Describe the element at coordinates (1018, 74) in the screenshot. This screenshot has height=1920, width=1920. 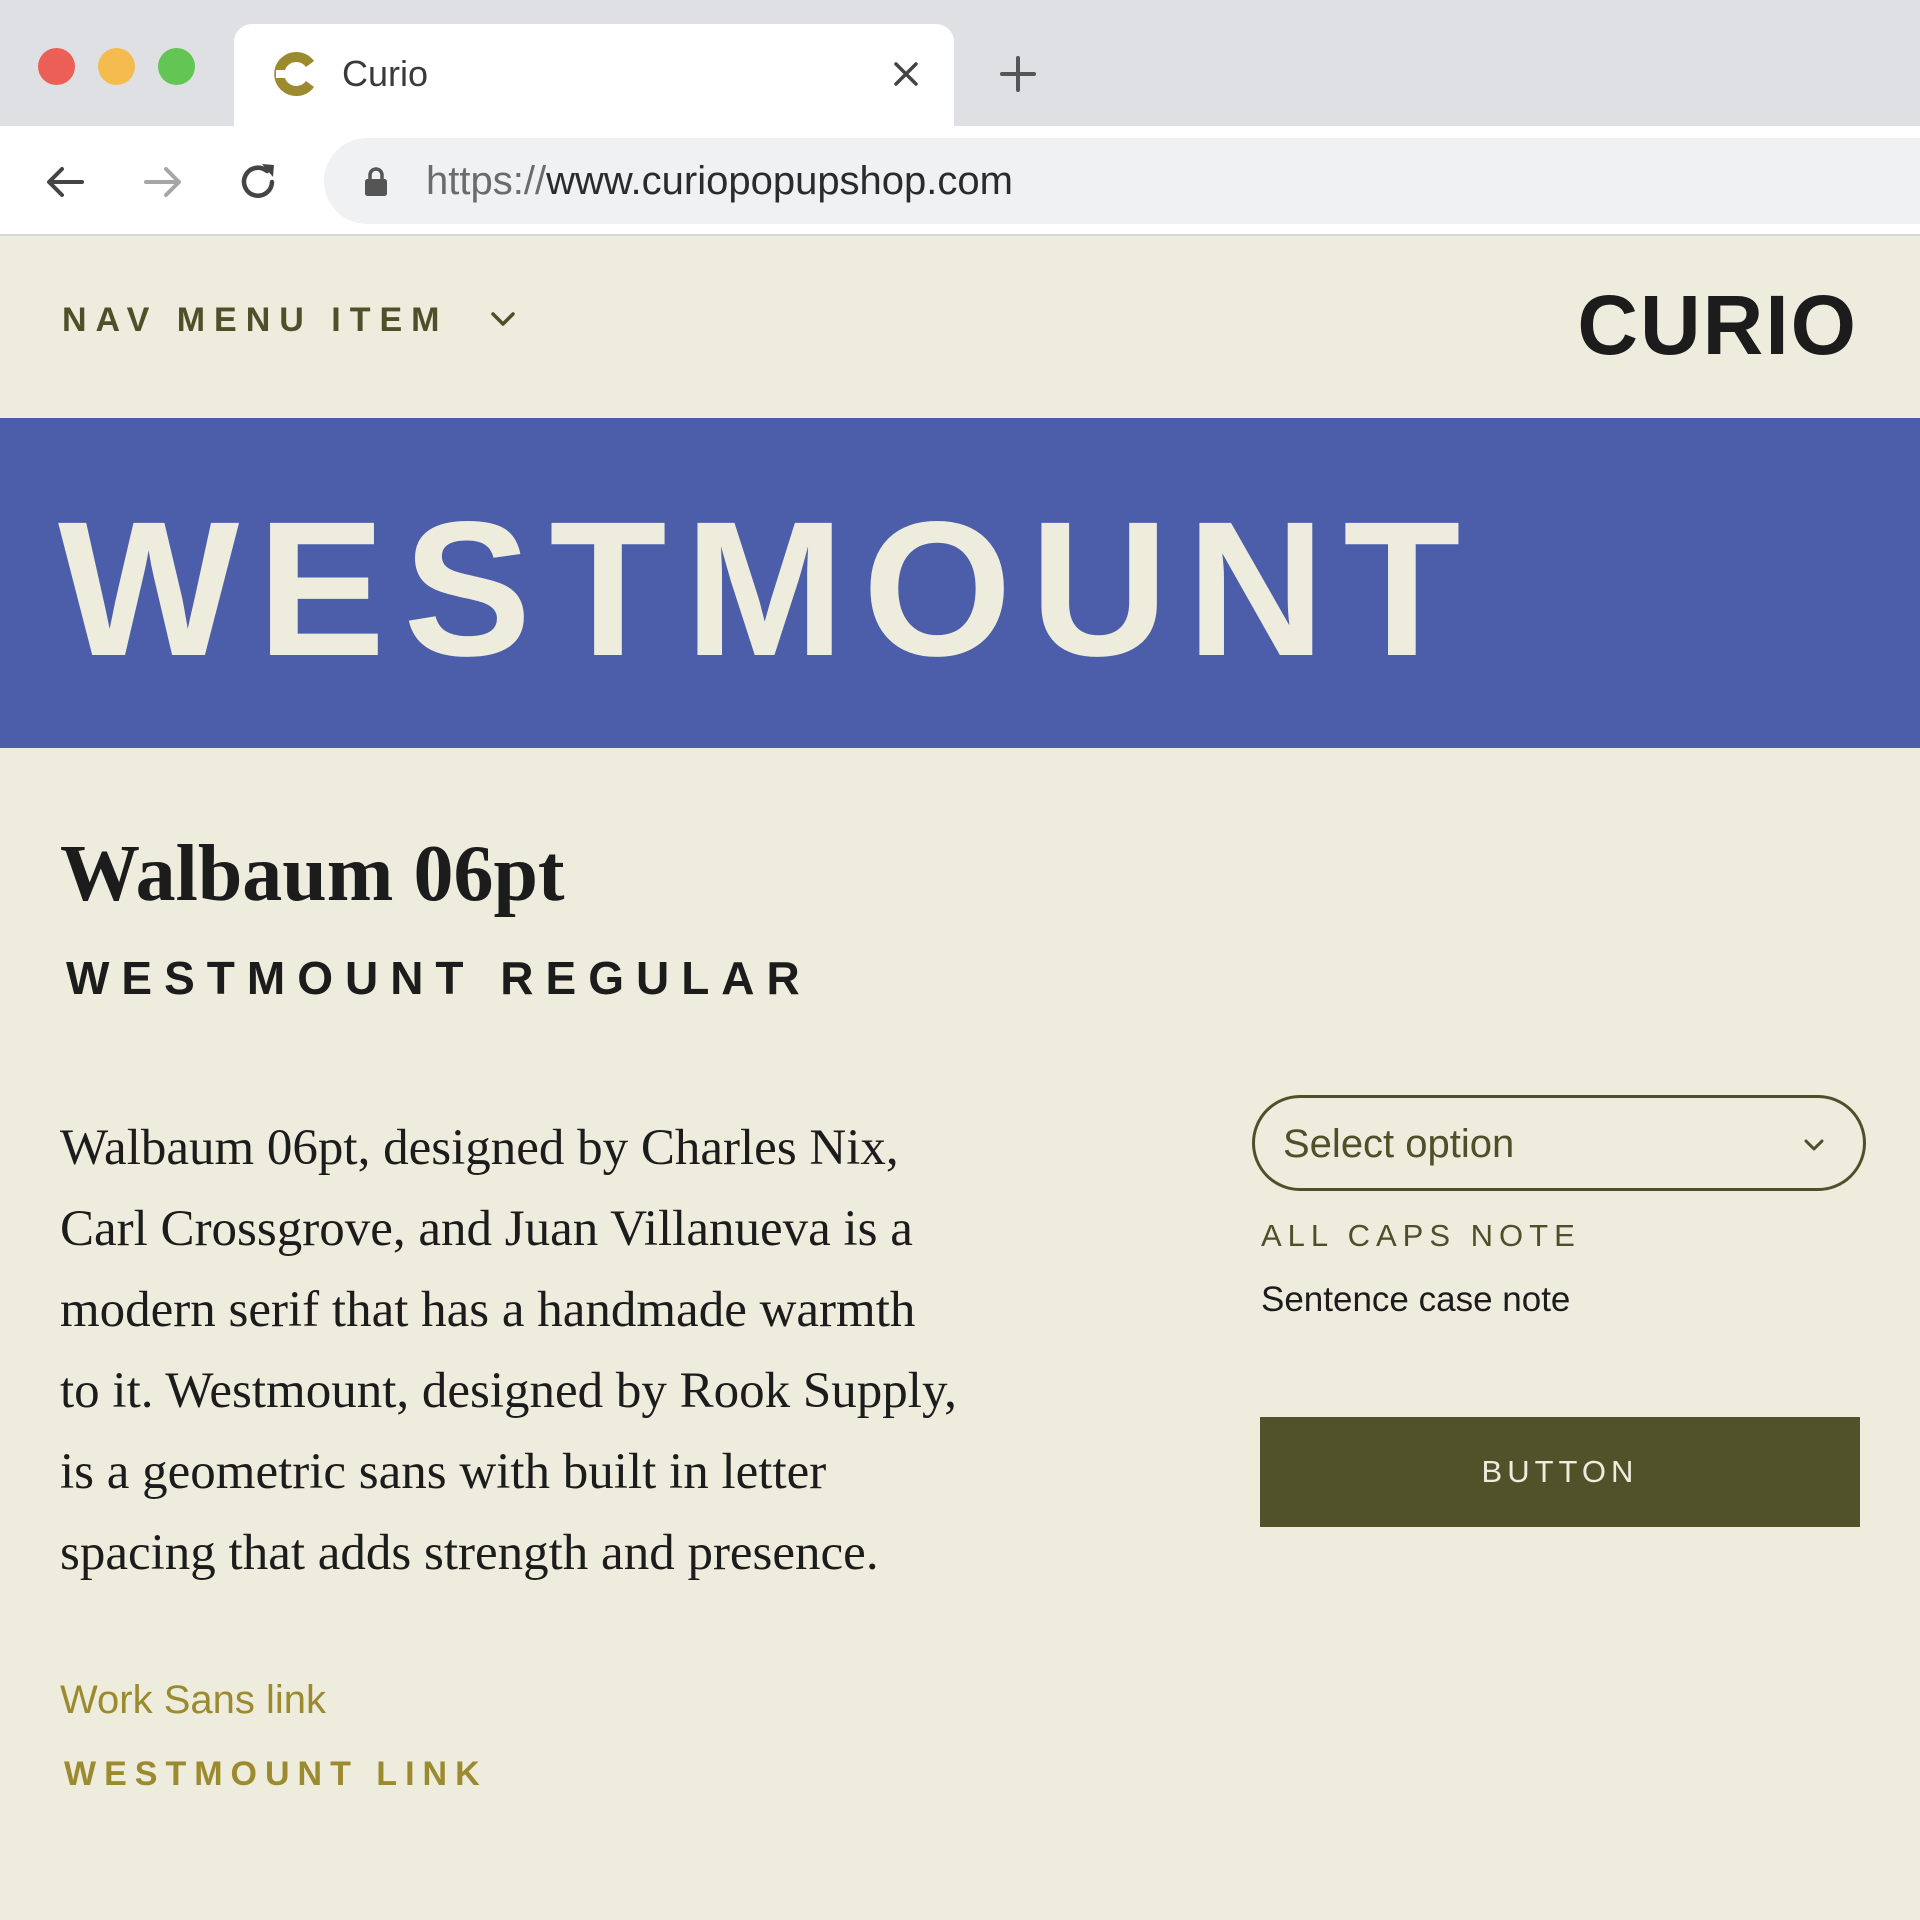
I see `plus-icon` at that location.